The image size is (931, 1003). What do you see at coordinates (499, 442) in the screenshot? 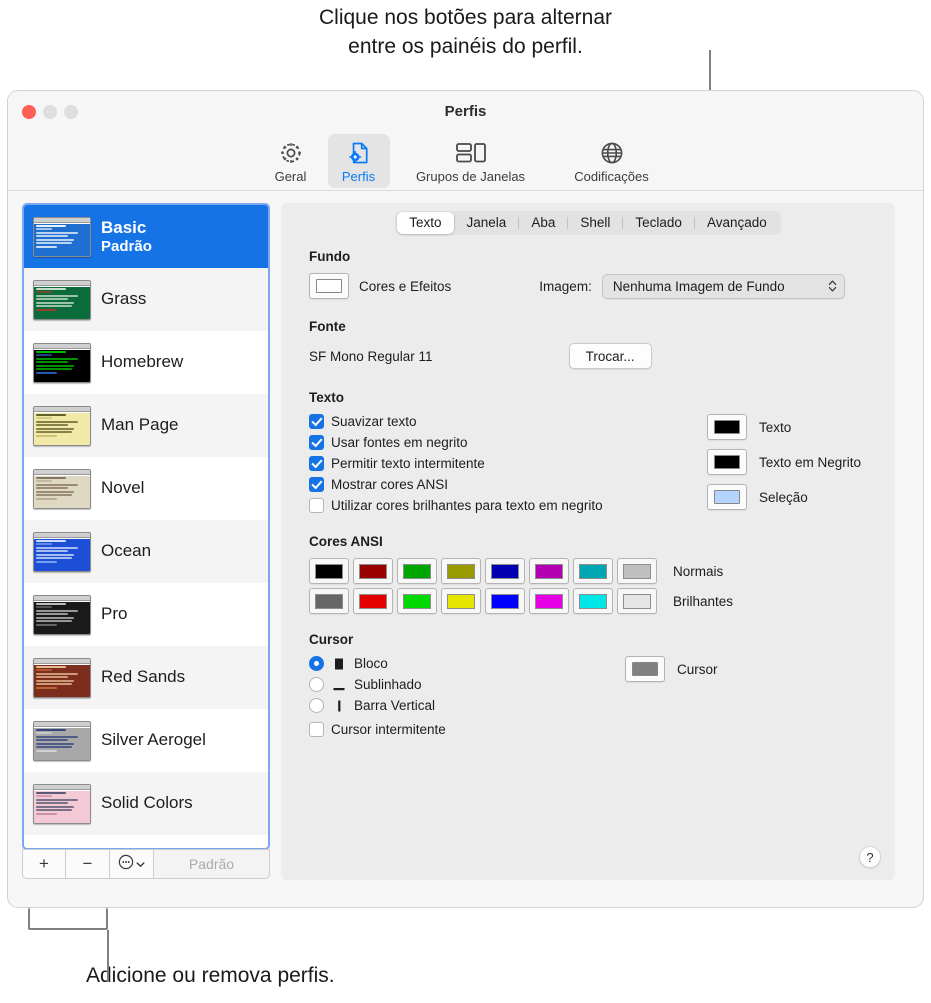
I see `text-checkbox-row: Usar fontes em negrito` at bounding box center [499, 442].